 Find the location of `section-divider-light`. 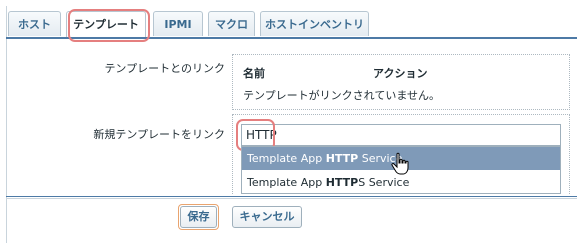

section-divider-light is located at coordinates (291, 198).